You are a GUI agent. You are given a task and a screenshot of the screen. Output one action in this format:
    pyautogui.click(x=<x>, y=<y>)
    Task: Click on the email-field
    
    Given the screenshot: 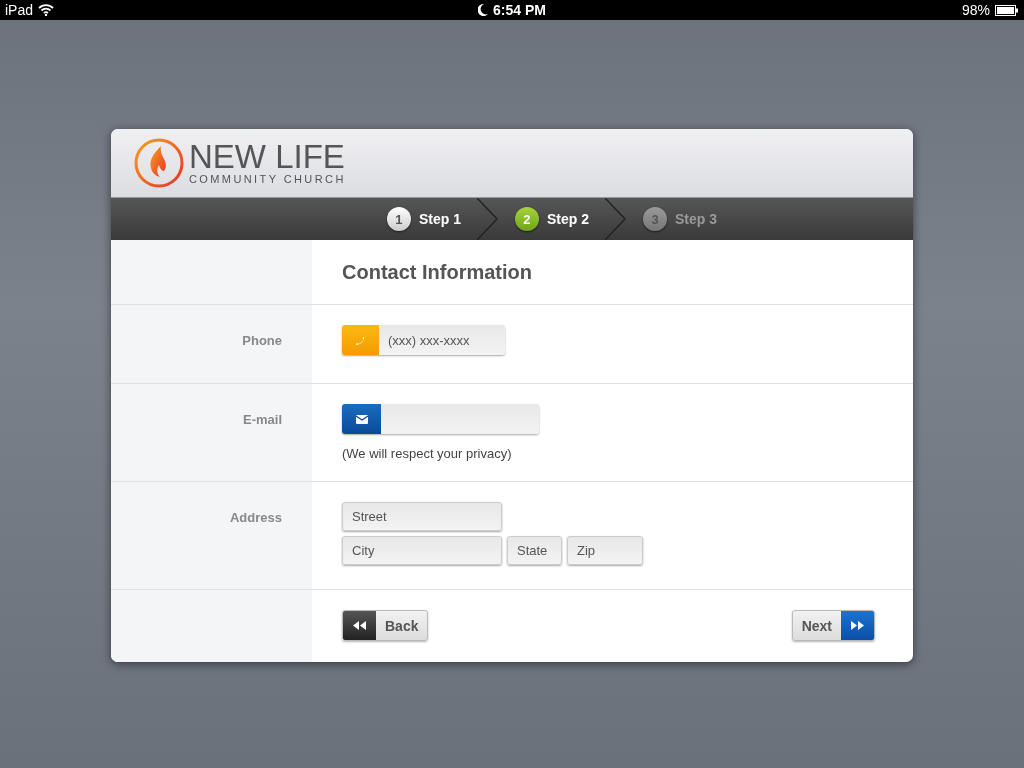 What is the action you would take?
    pyautogui.click(x=440, y=419)
    